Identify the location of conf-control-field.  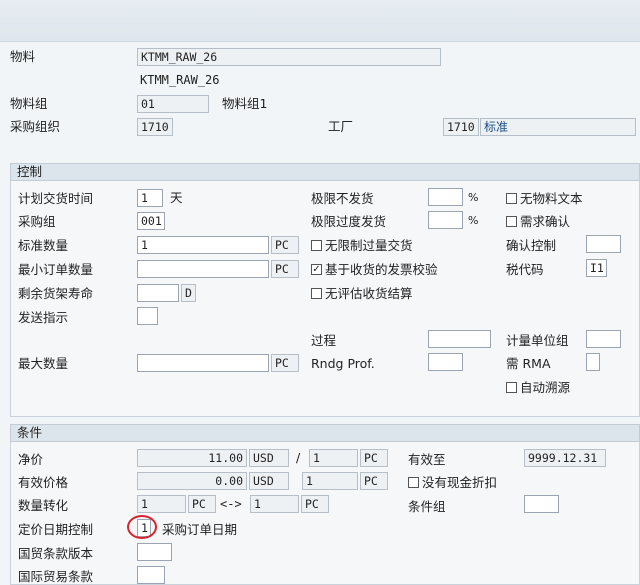
(603, 244).